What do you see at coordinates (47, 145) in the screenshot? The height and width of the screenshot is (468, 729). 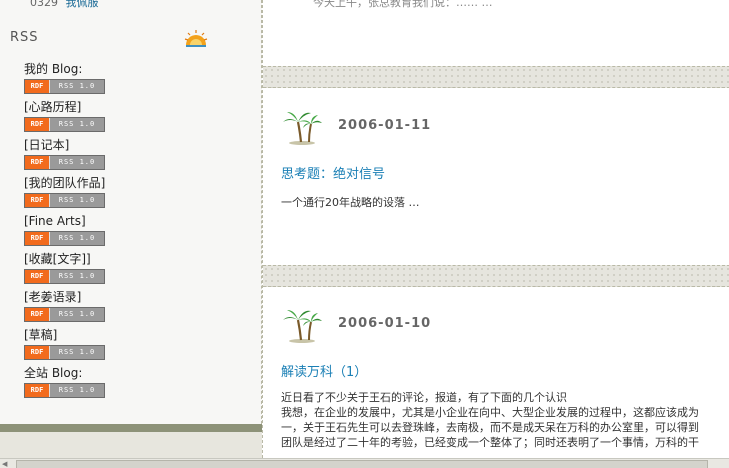 I see `feed-label: [日记本]` at bounding box center [47, 145].